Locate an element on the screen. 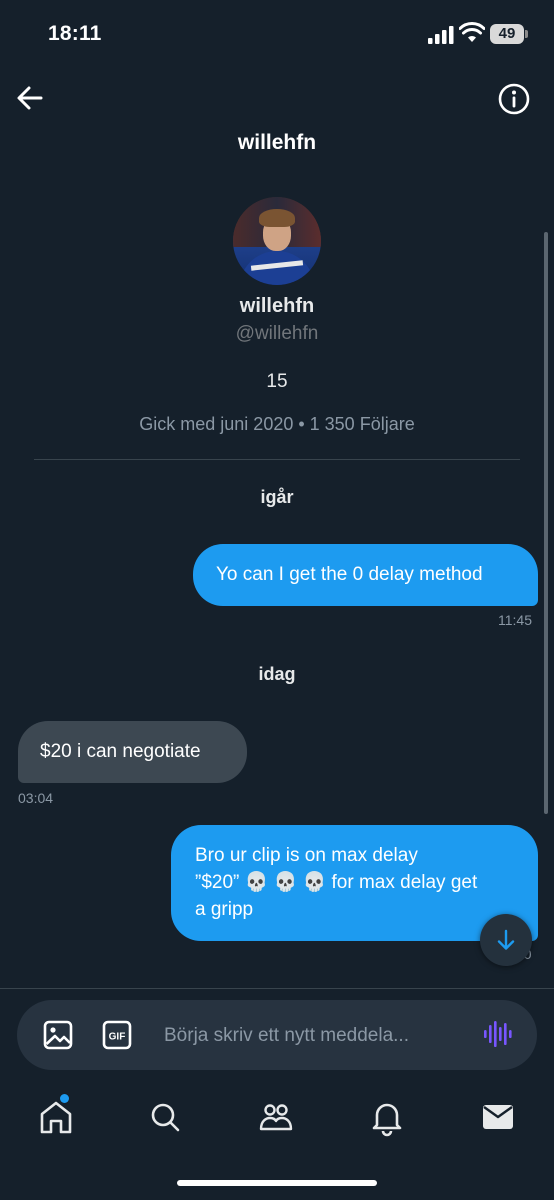 Image resolution: width=554 pixels, height=1200 pixels. svg-text: GIF is located at coordinates (117, 1037).